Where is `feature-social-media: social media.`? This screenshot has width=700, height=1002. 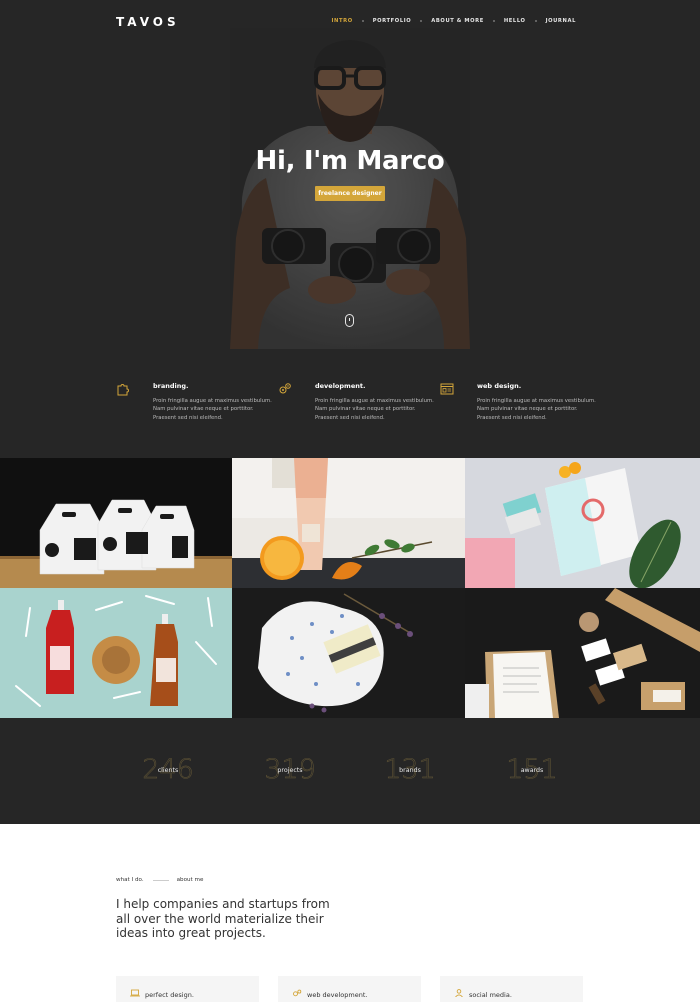
feature-social-media: social media. is located at coordinates (511, 989).